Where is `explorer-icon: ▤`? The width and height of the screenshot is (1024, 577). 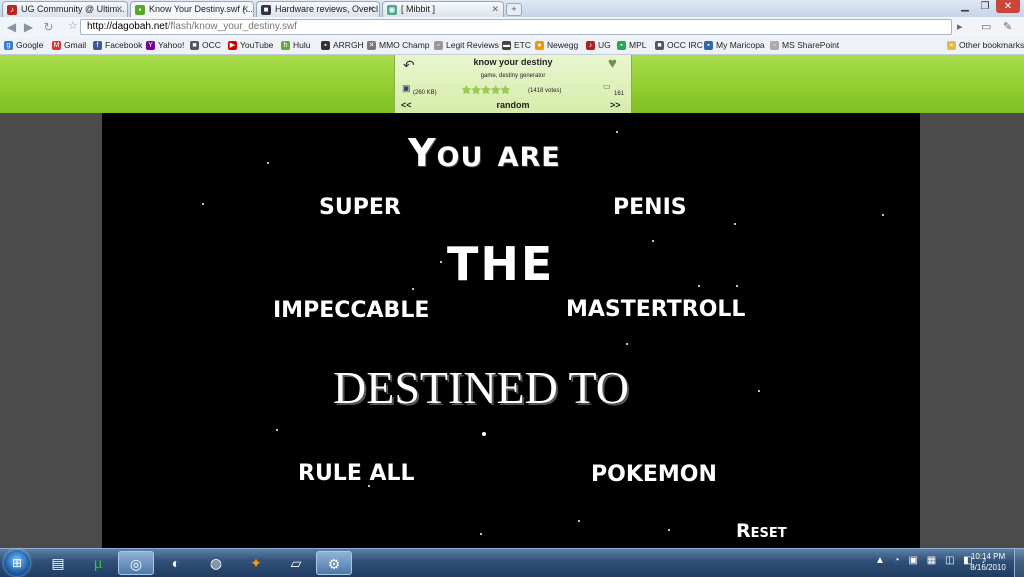
explorer-icon: ▤ is located at coordinates (58, 563).